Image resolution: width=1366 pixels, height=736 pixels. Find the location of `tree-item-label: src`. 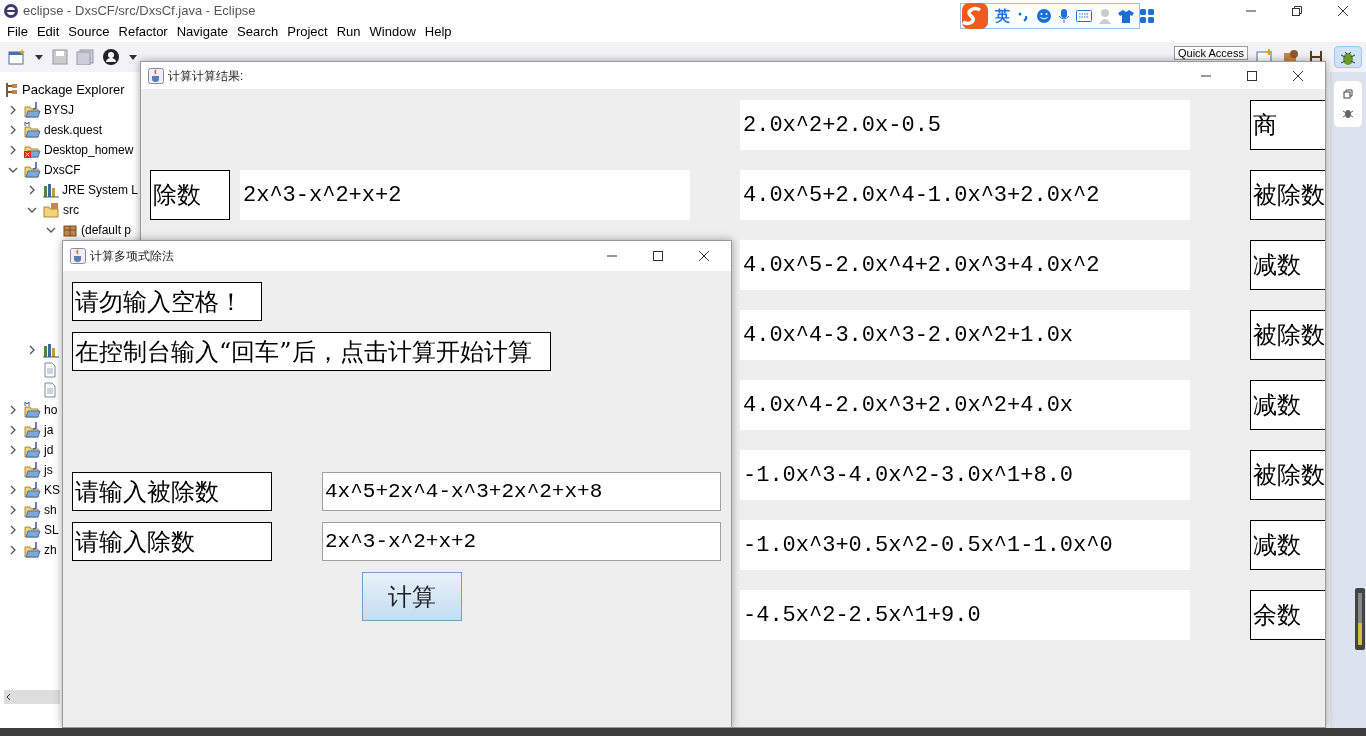

tree-item-label: src is located at coordinates (71, 210).